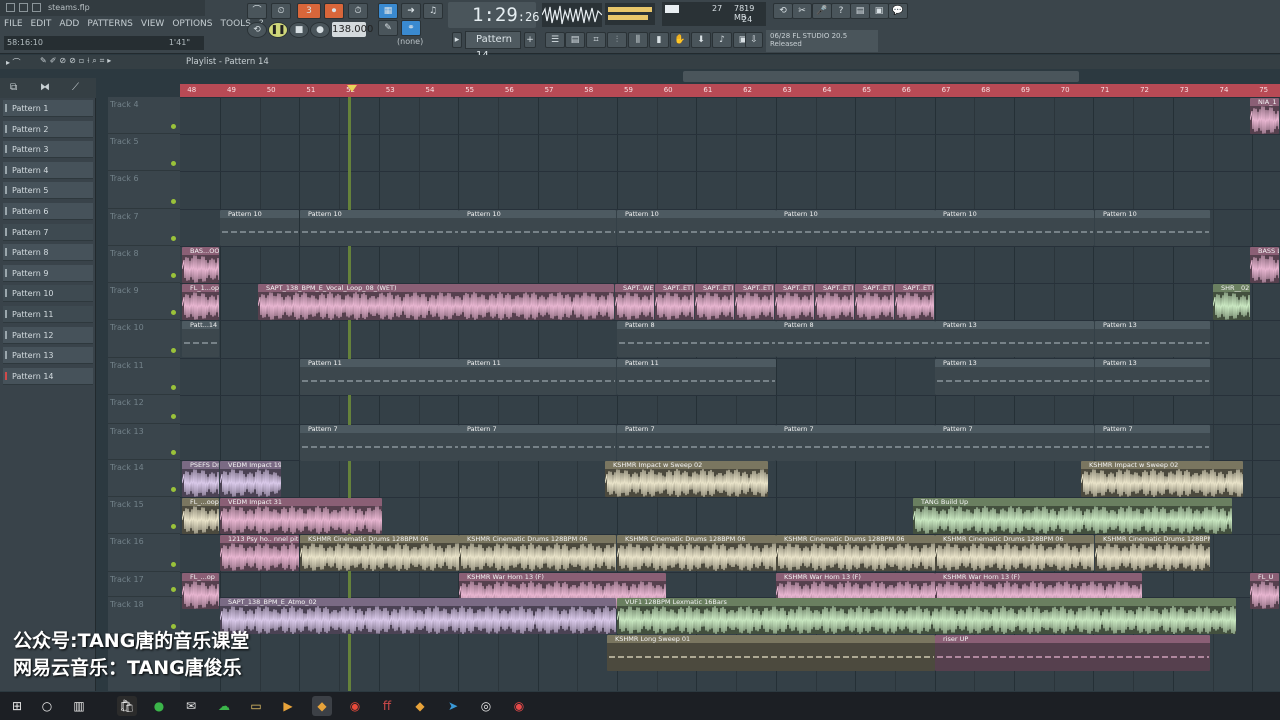 This screenshot has height=720, width=1280. I want to click on playlist-clip: FL_U, so click(1264, 591).